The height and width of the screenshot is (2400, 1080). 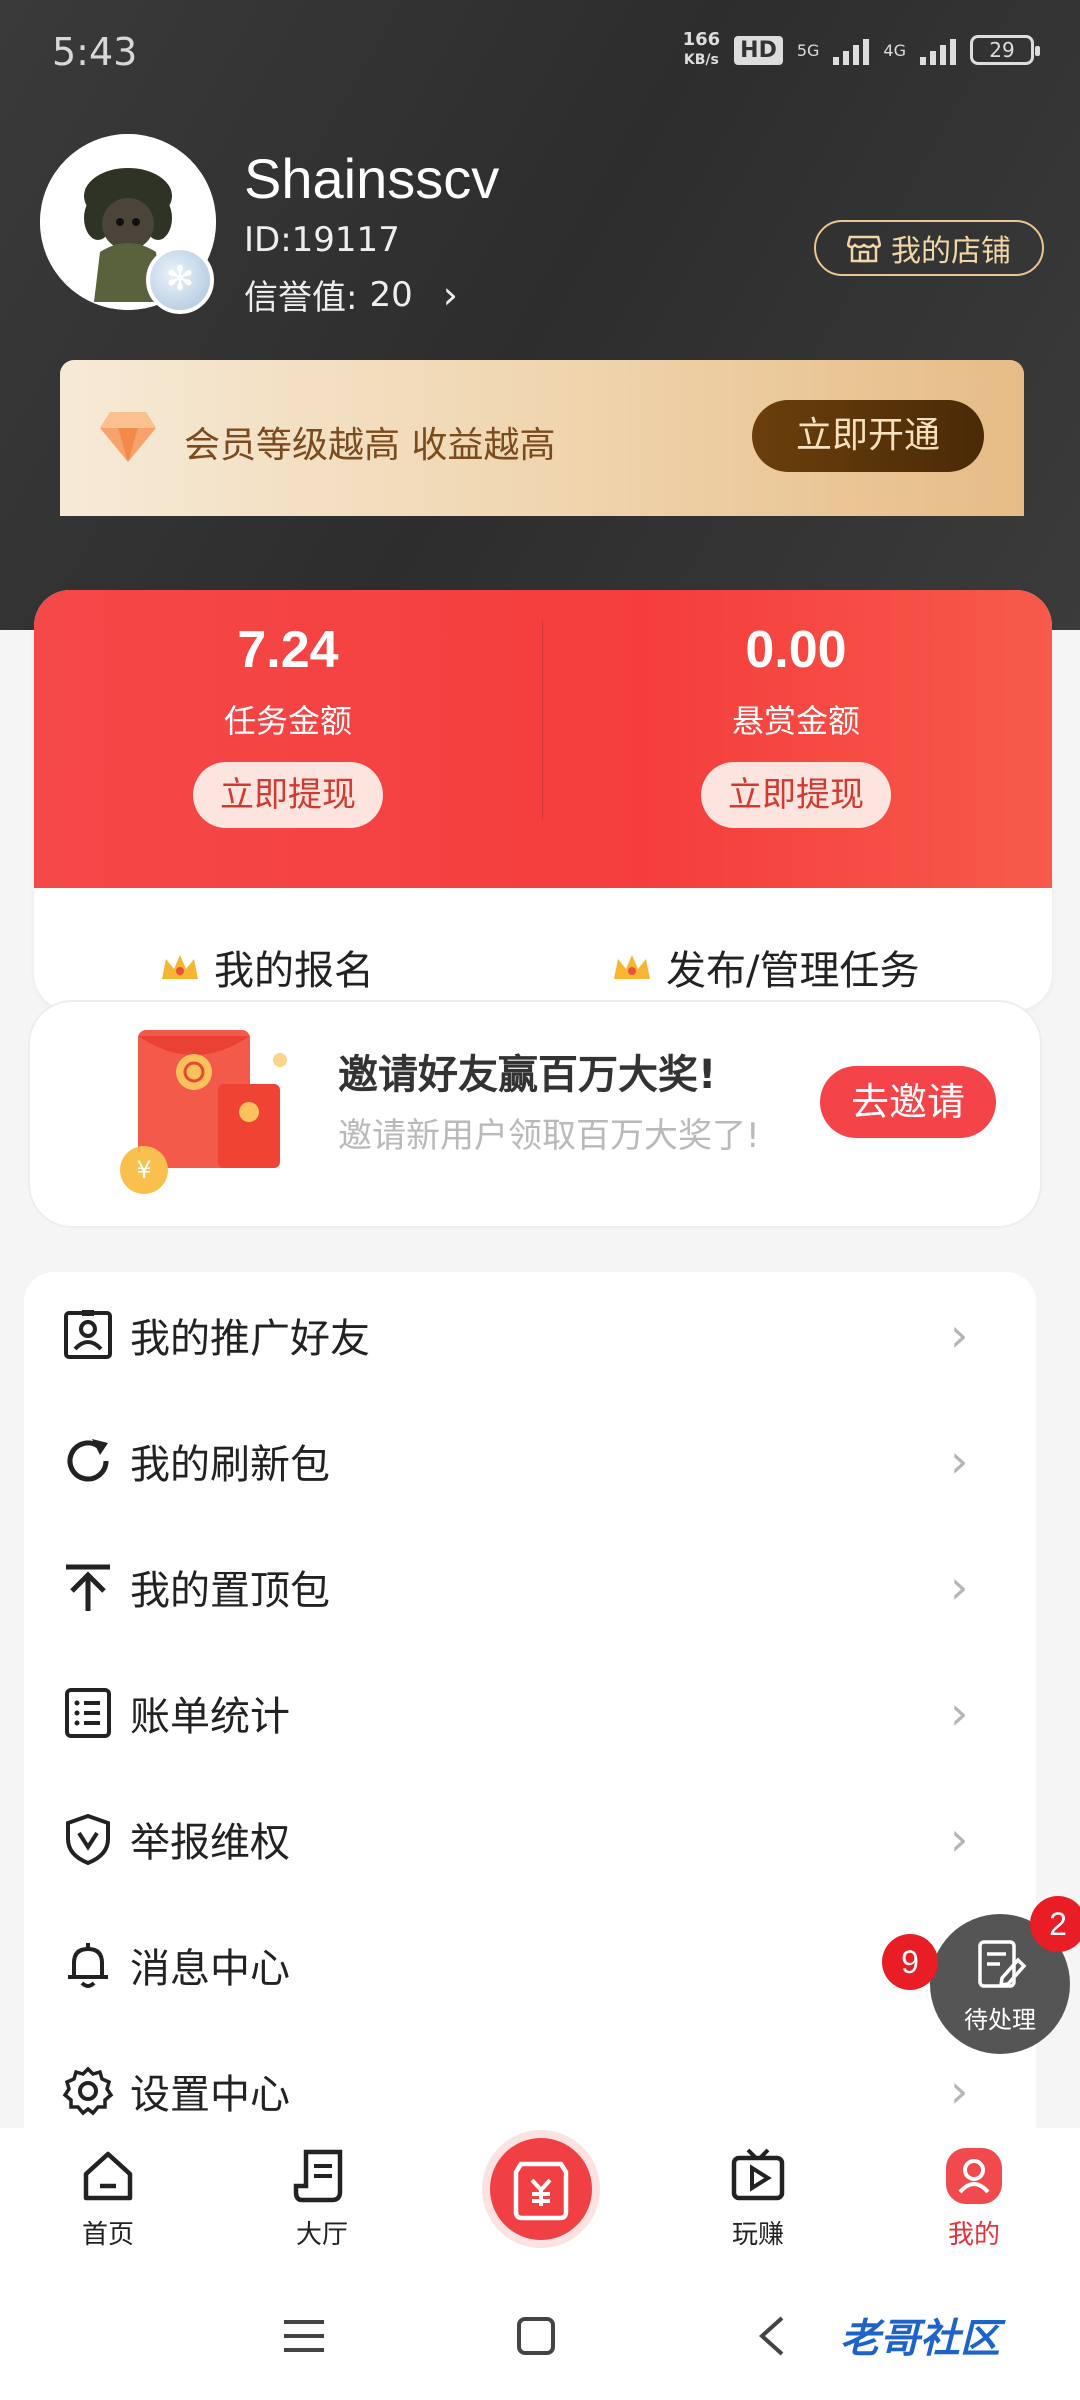 I want to click on wallet-balances: 7.24 任务金额 立即提现 0.00 悬赏金额 立即提现, so click(x=543, y=739).